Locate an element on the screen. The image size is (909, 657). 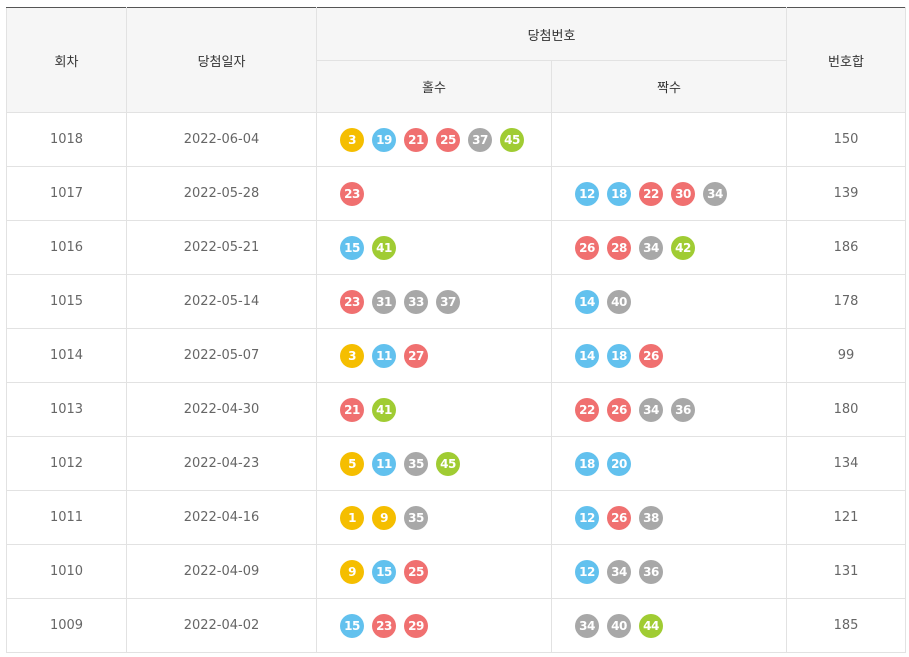
cell-sum: 134 is located at coordinates (846, 463).